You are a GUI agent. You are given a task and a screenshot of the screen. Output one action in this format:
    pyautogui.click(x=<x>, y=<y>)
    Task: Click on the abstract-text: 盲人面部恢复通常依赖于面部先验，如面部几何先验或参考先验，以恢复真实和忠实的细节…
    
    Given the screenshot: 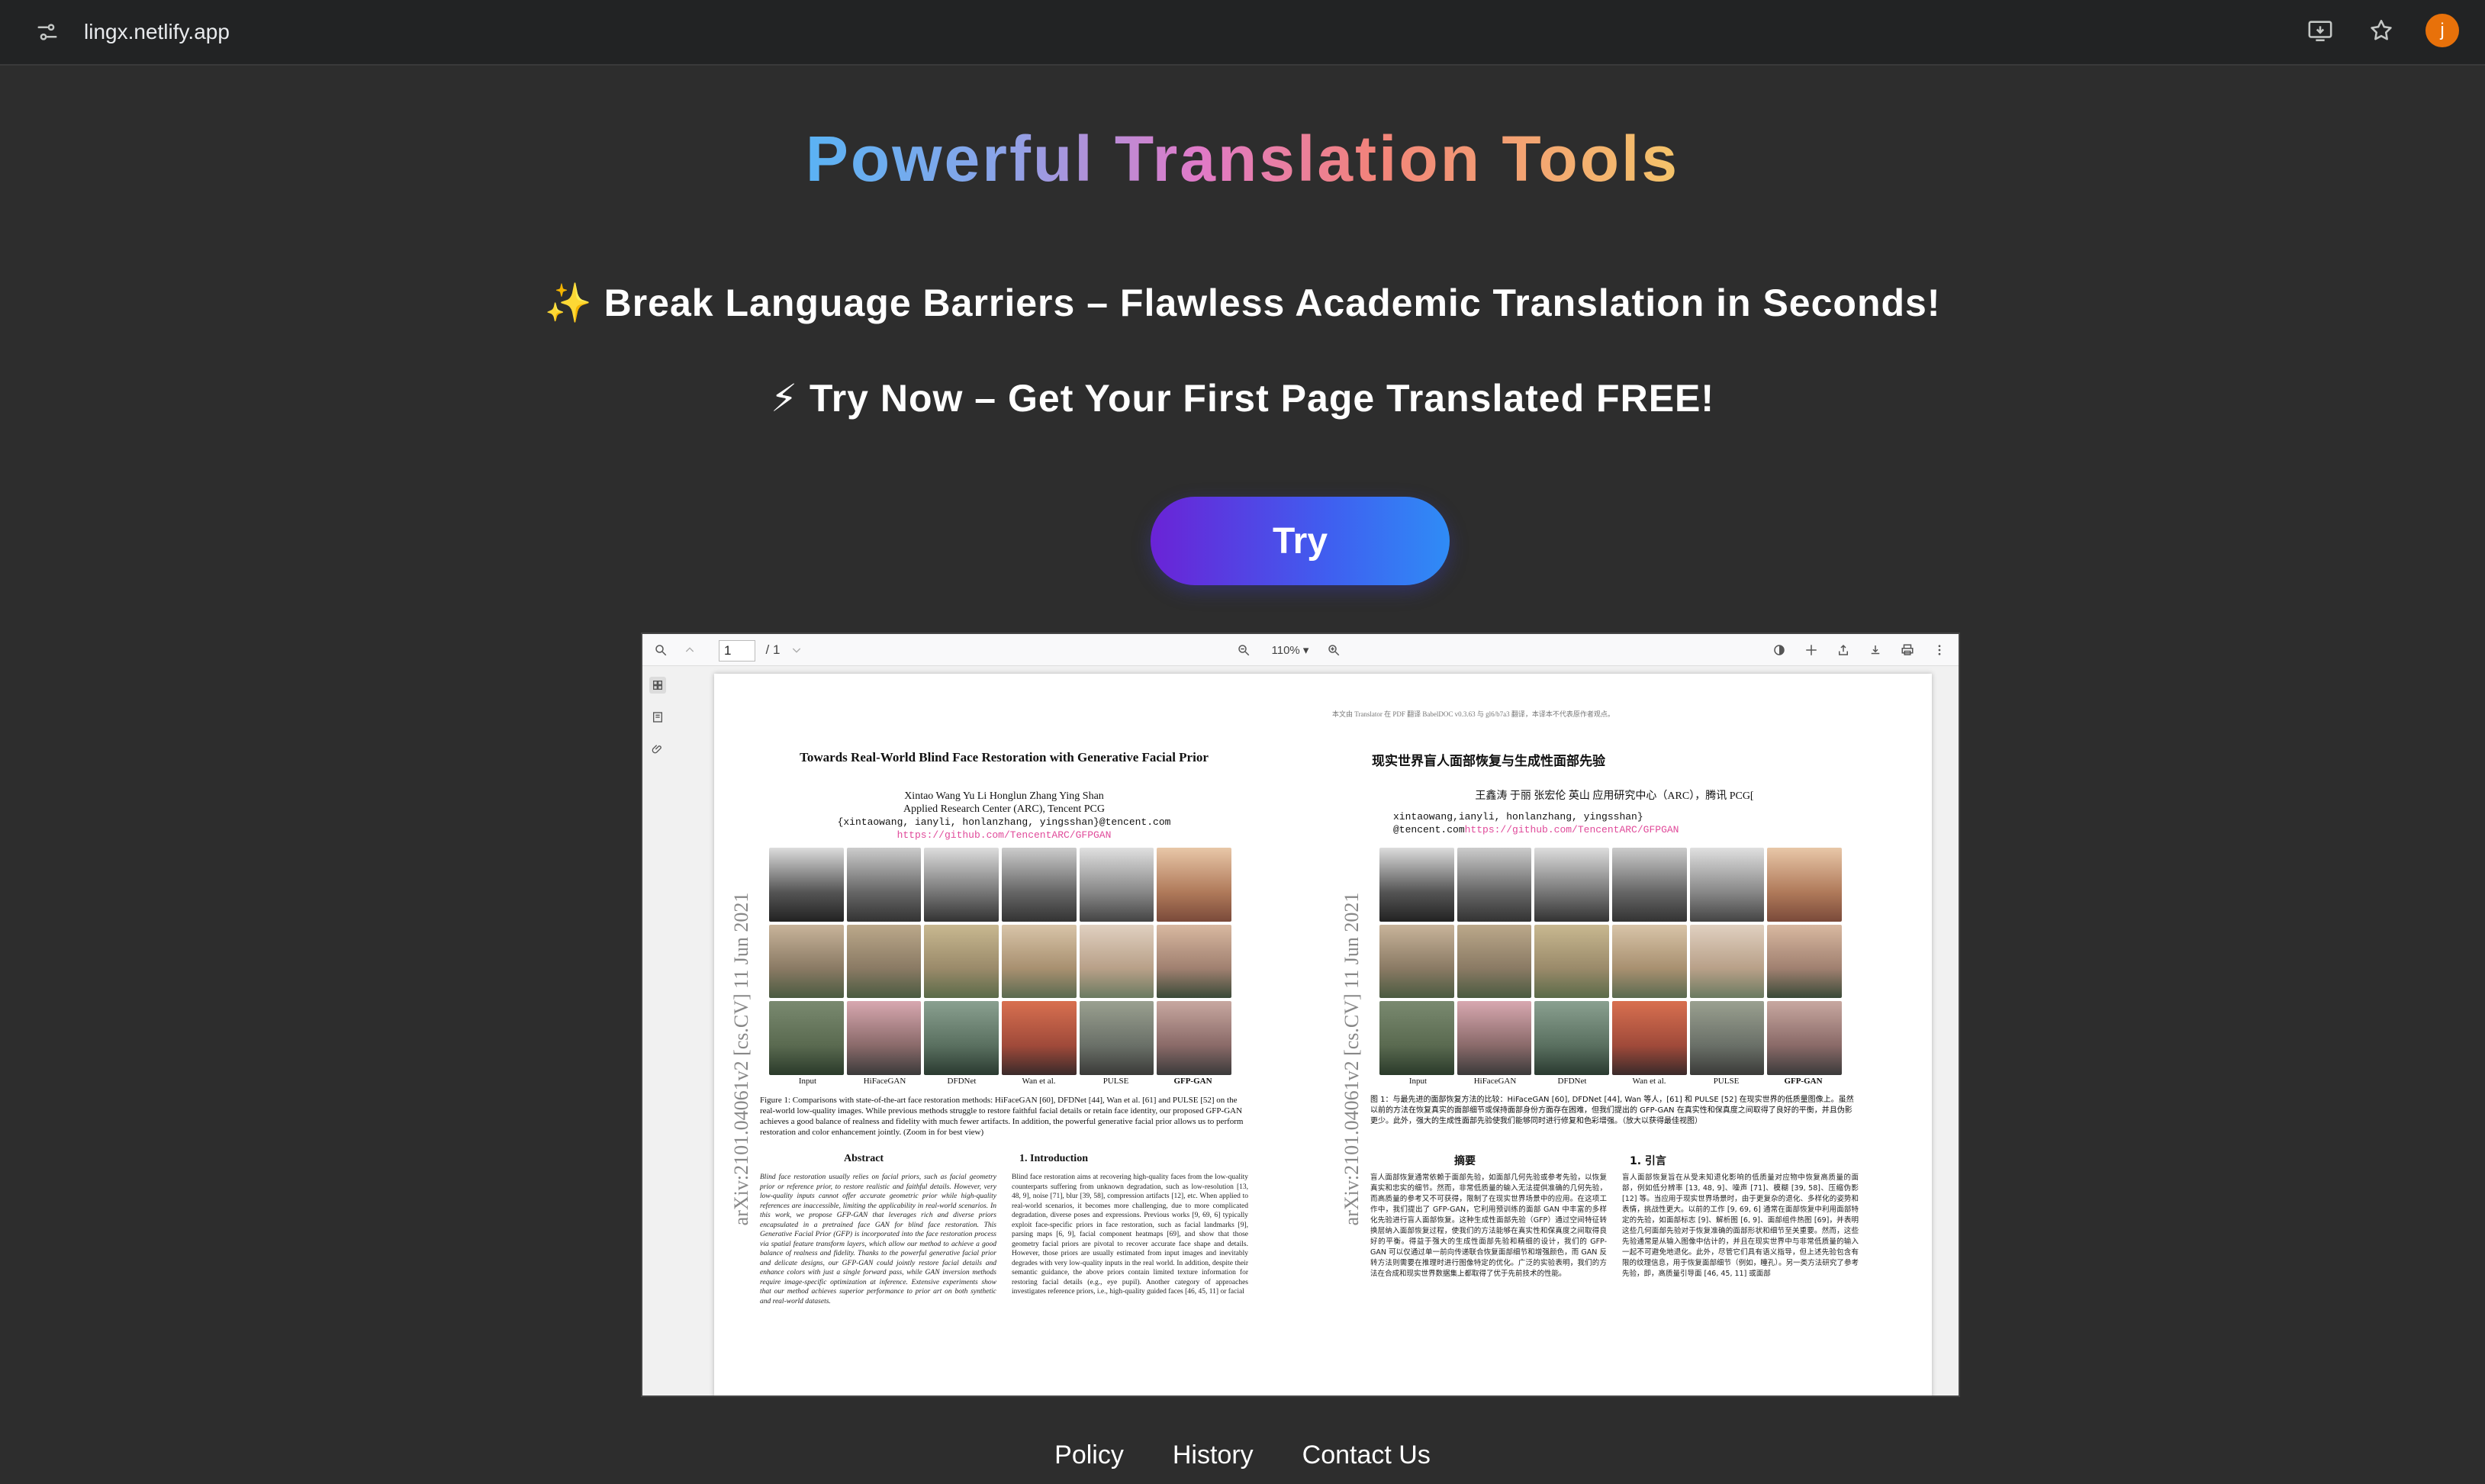 What is the action you would take?
    pyautogui.click(x=1488, y=1225)
    